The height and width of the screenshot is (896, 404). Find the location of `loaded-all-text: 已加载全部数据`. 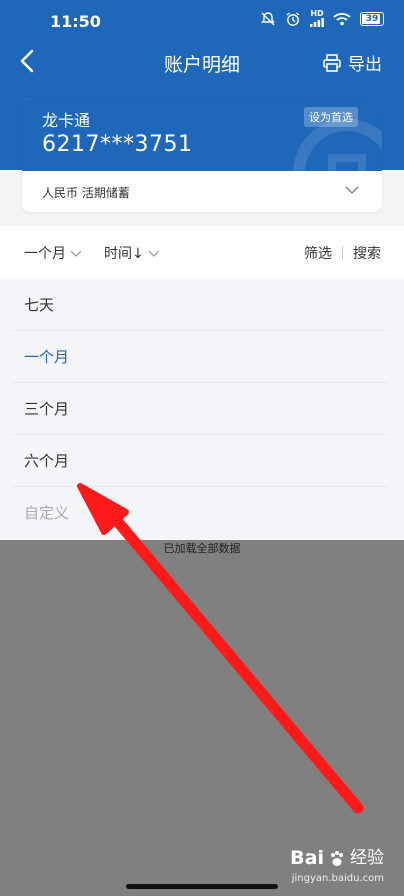

loaded-all-text: 已加载全部数据 is located at coordinates (202, 548).